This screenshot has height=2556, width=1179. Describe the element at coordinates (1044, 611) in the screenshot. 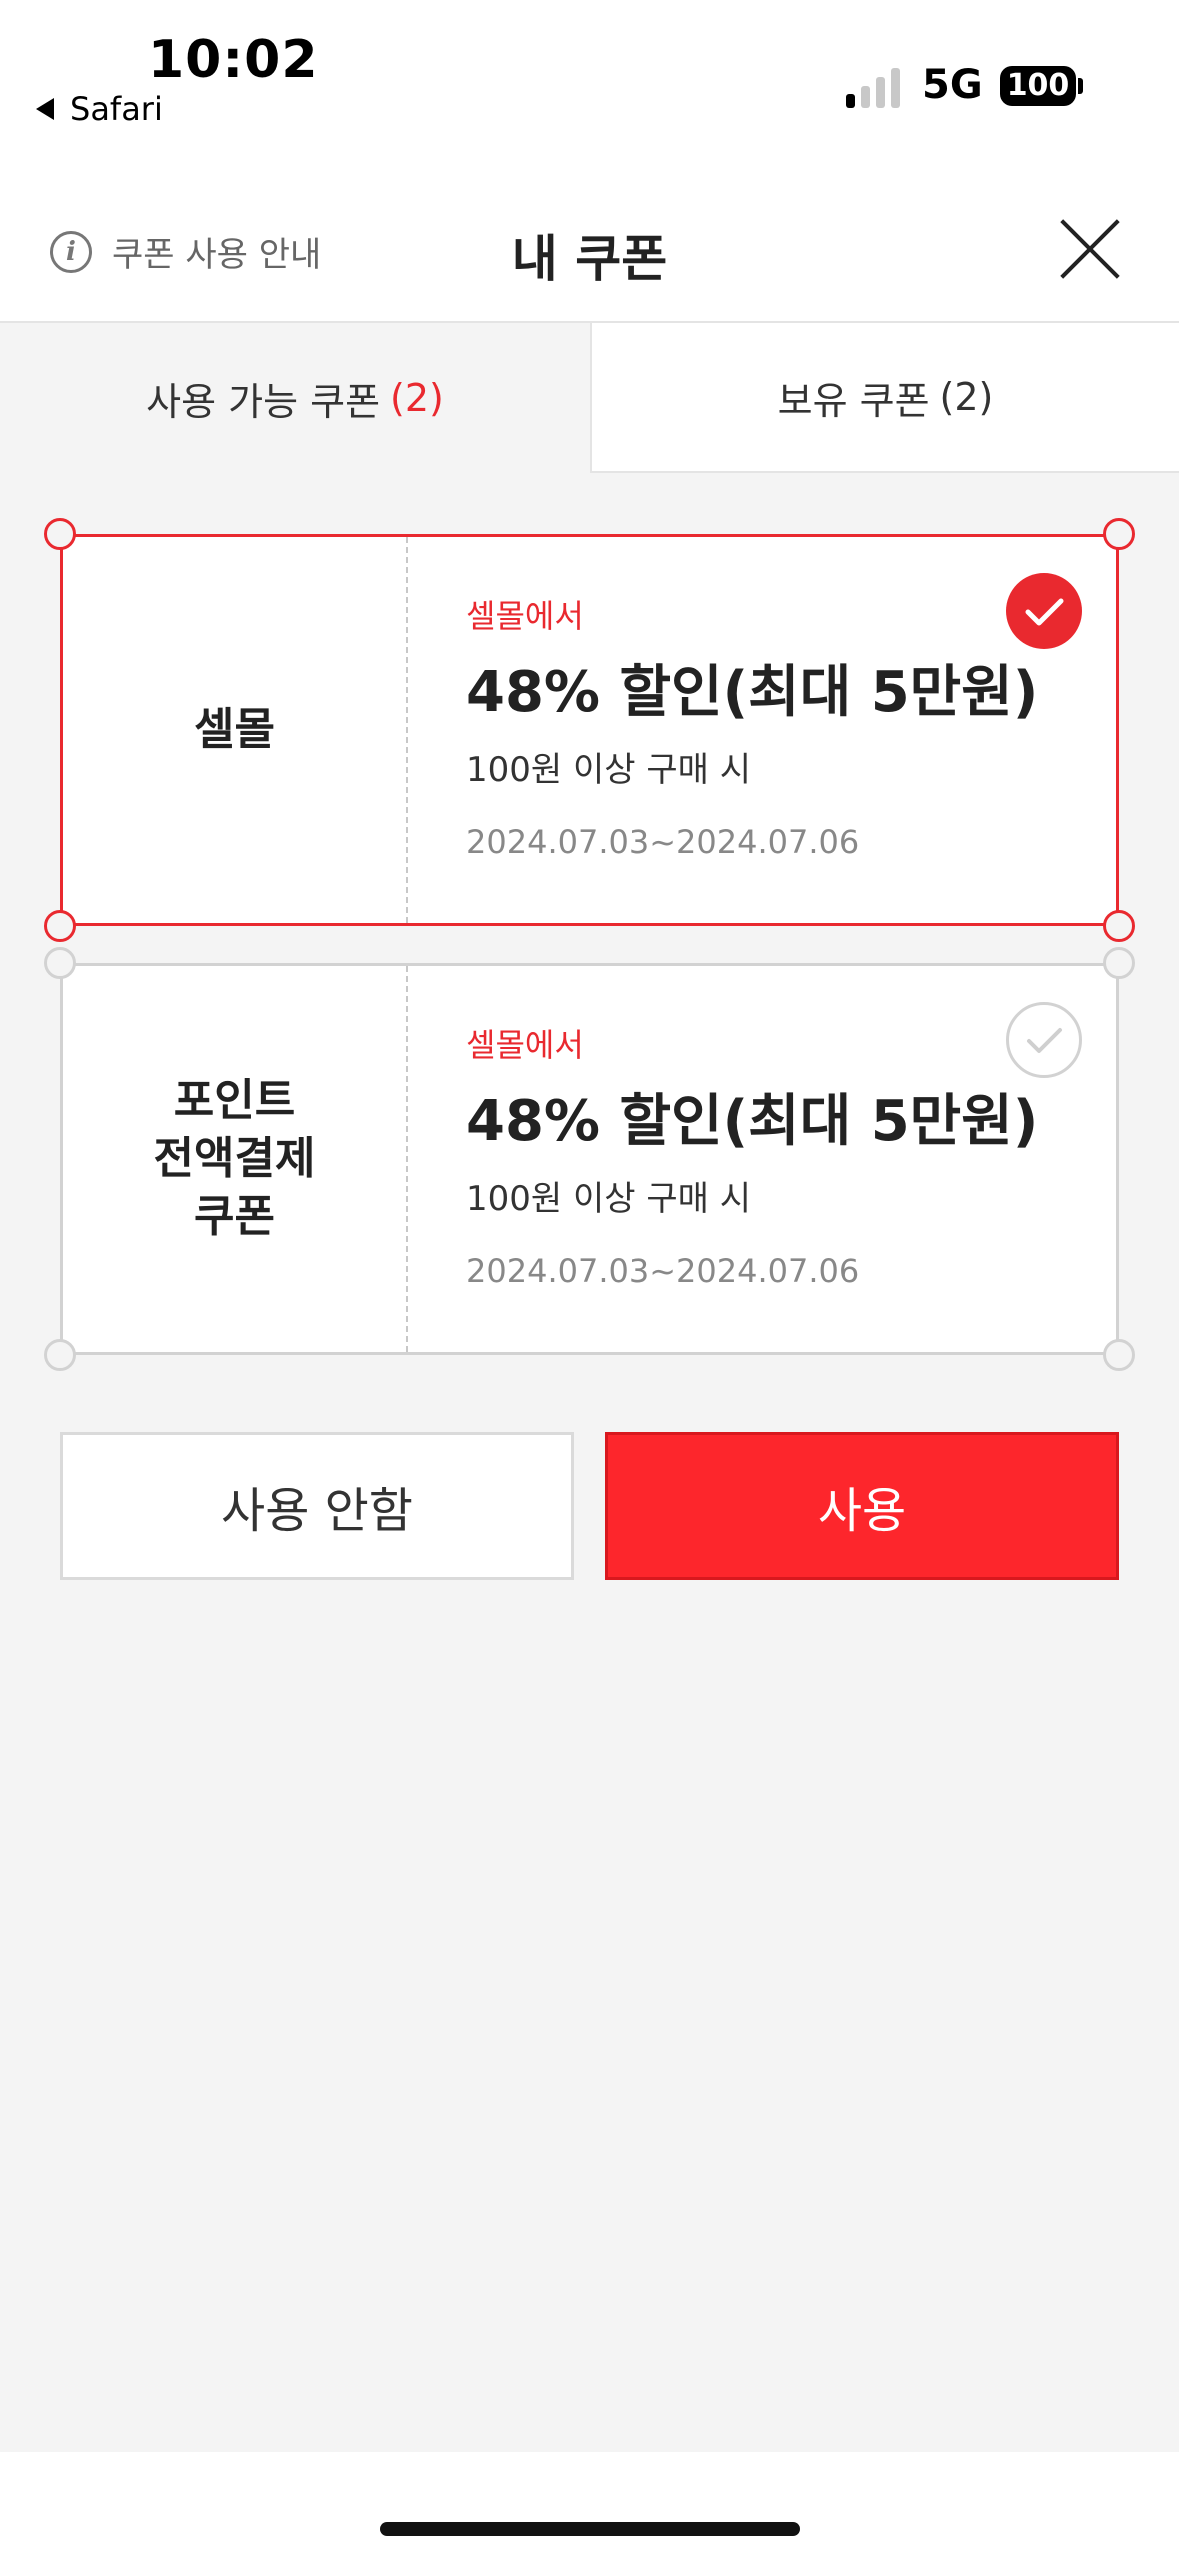

I see `check-selected-icon` at that location.